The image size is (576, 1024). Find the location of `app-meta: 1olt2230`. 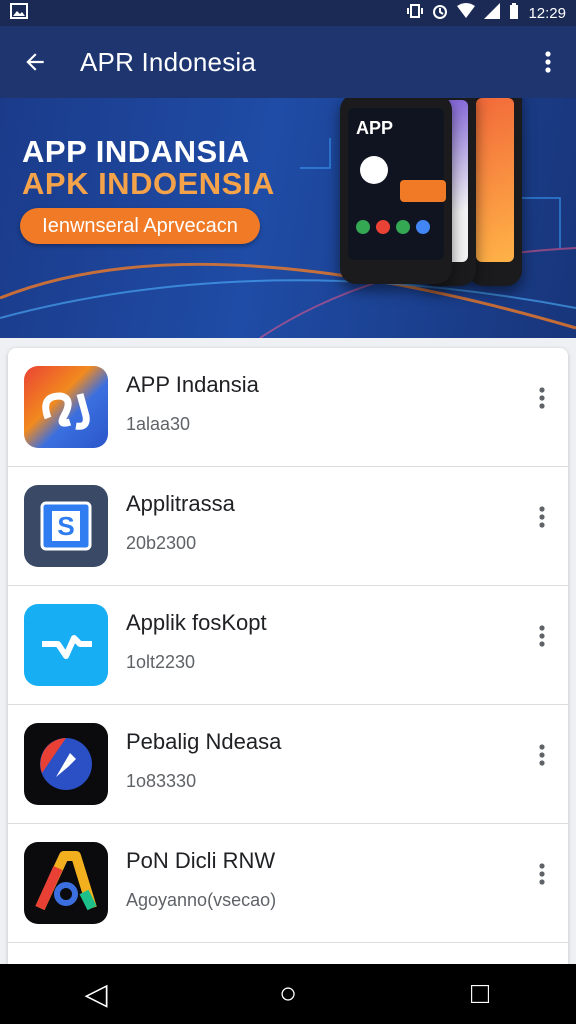

app-meta: 1olt2230 is located at coordinates (161, 662).